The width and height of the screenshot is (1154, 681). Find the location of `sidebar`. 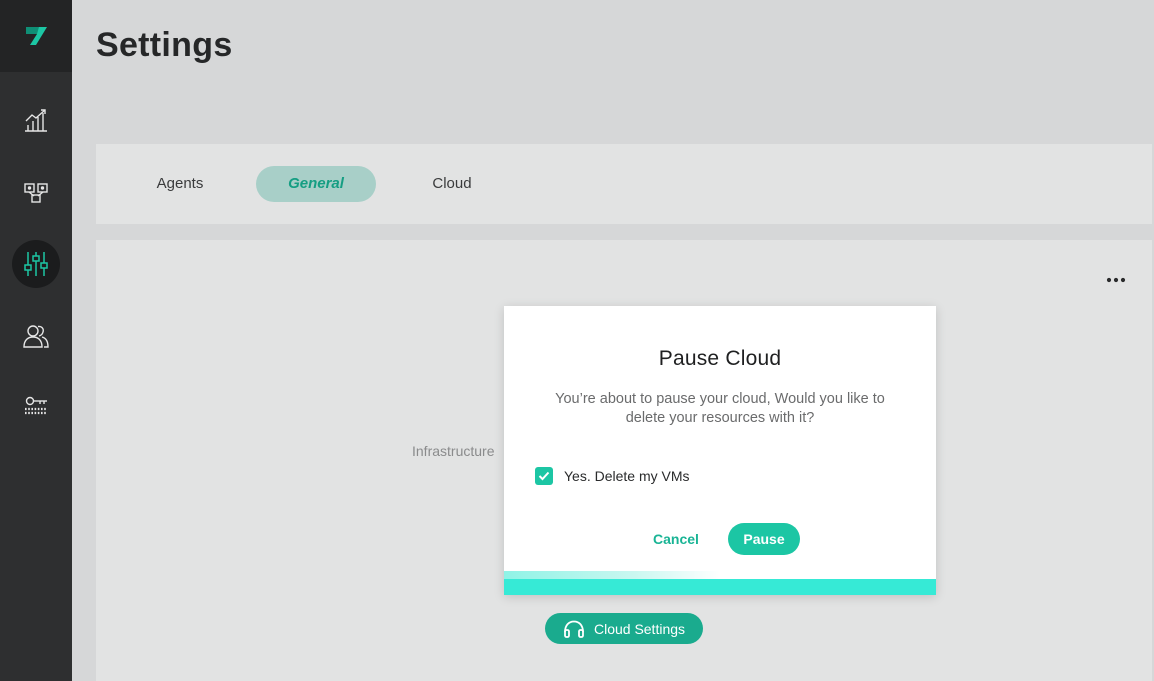

sidebar is located at coordinates (36, 340).